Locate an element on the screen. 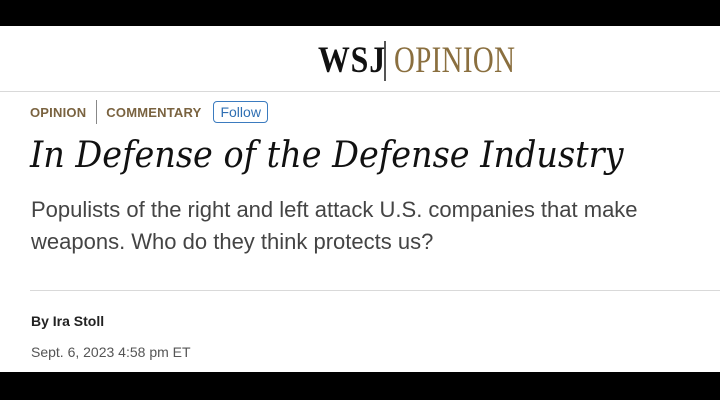 The height and width of the screenshot is (400, 720). byline-prefix: By is located at coordinates (40, 321).